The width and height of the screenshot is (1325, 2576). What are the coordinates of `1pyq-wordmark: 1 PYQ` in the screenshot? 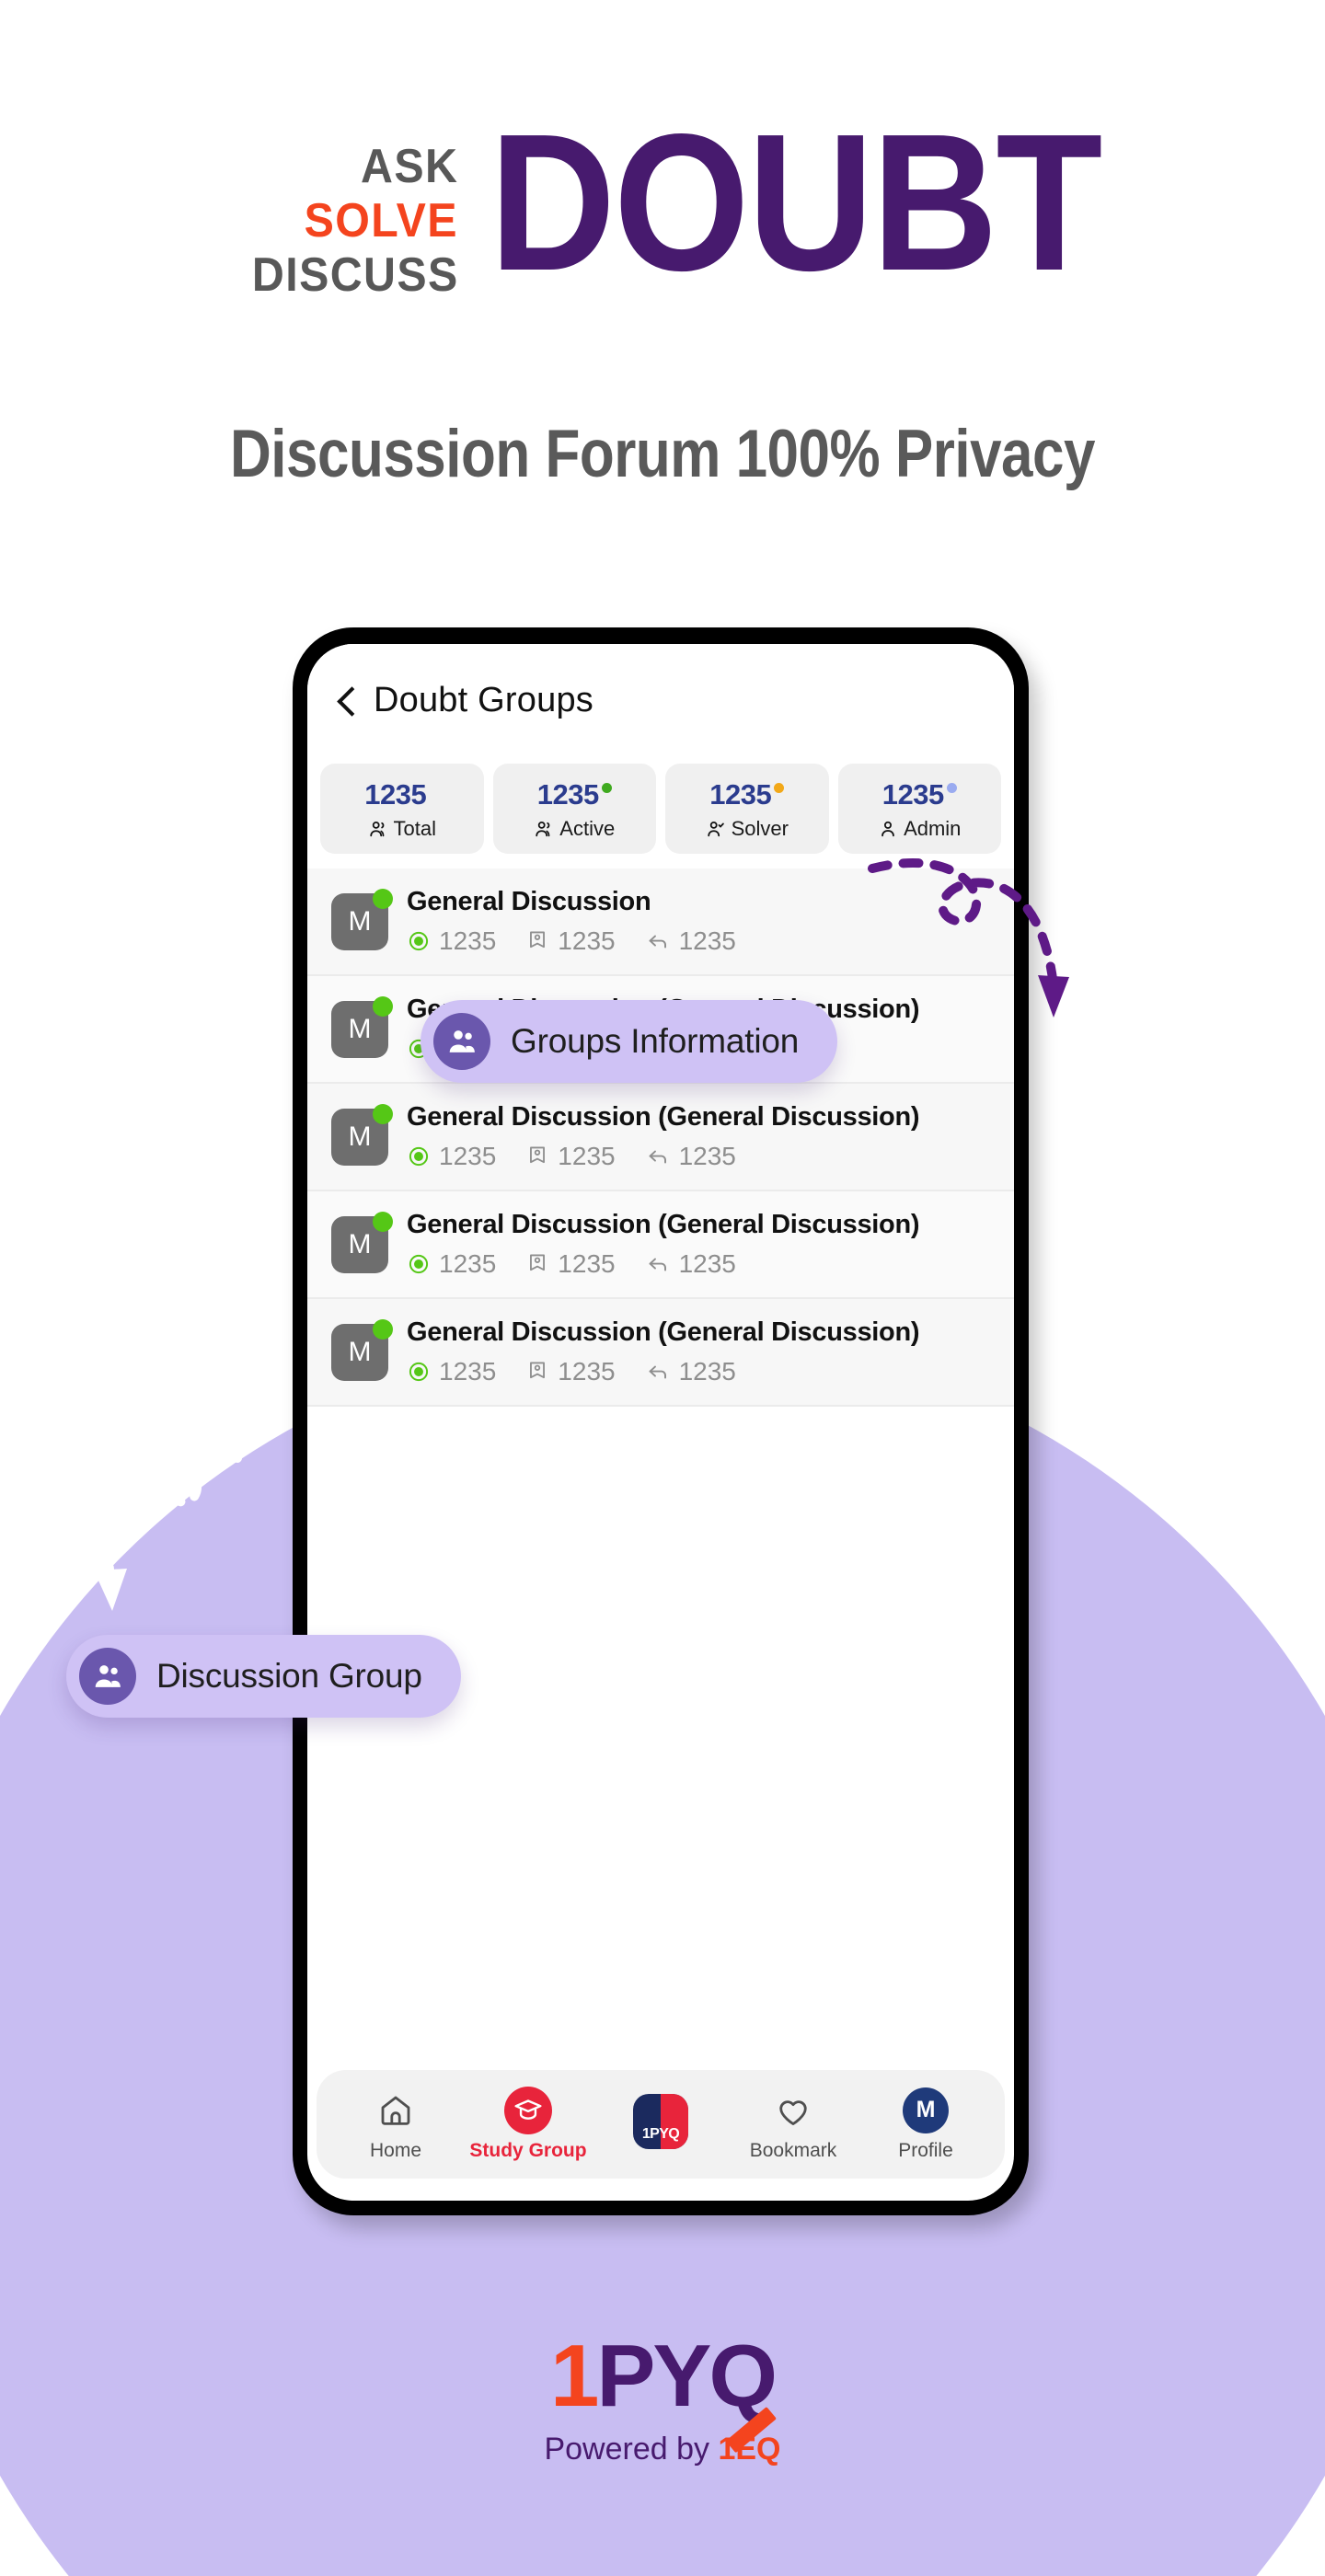 It's located at (663, 2390).